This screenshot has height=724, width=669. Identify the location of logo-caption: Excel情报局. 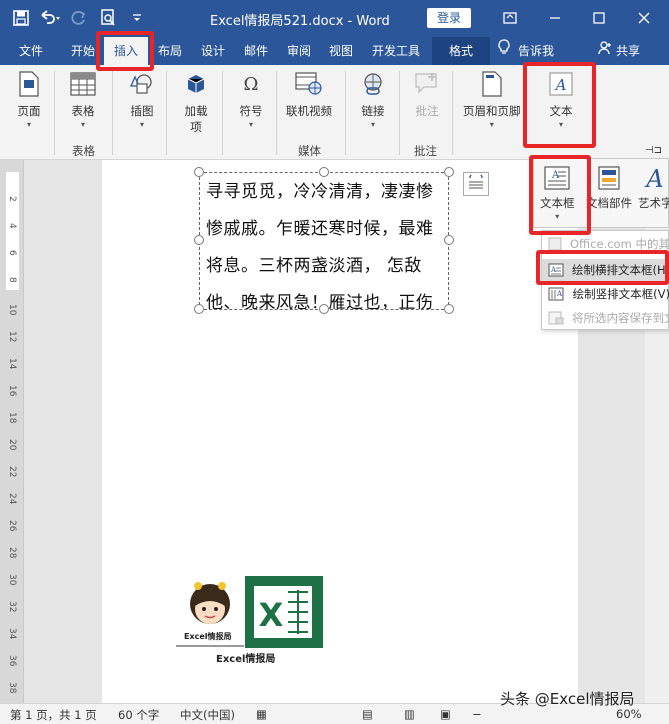
(246, 659).